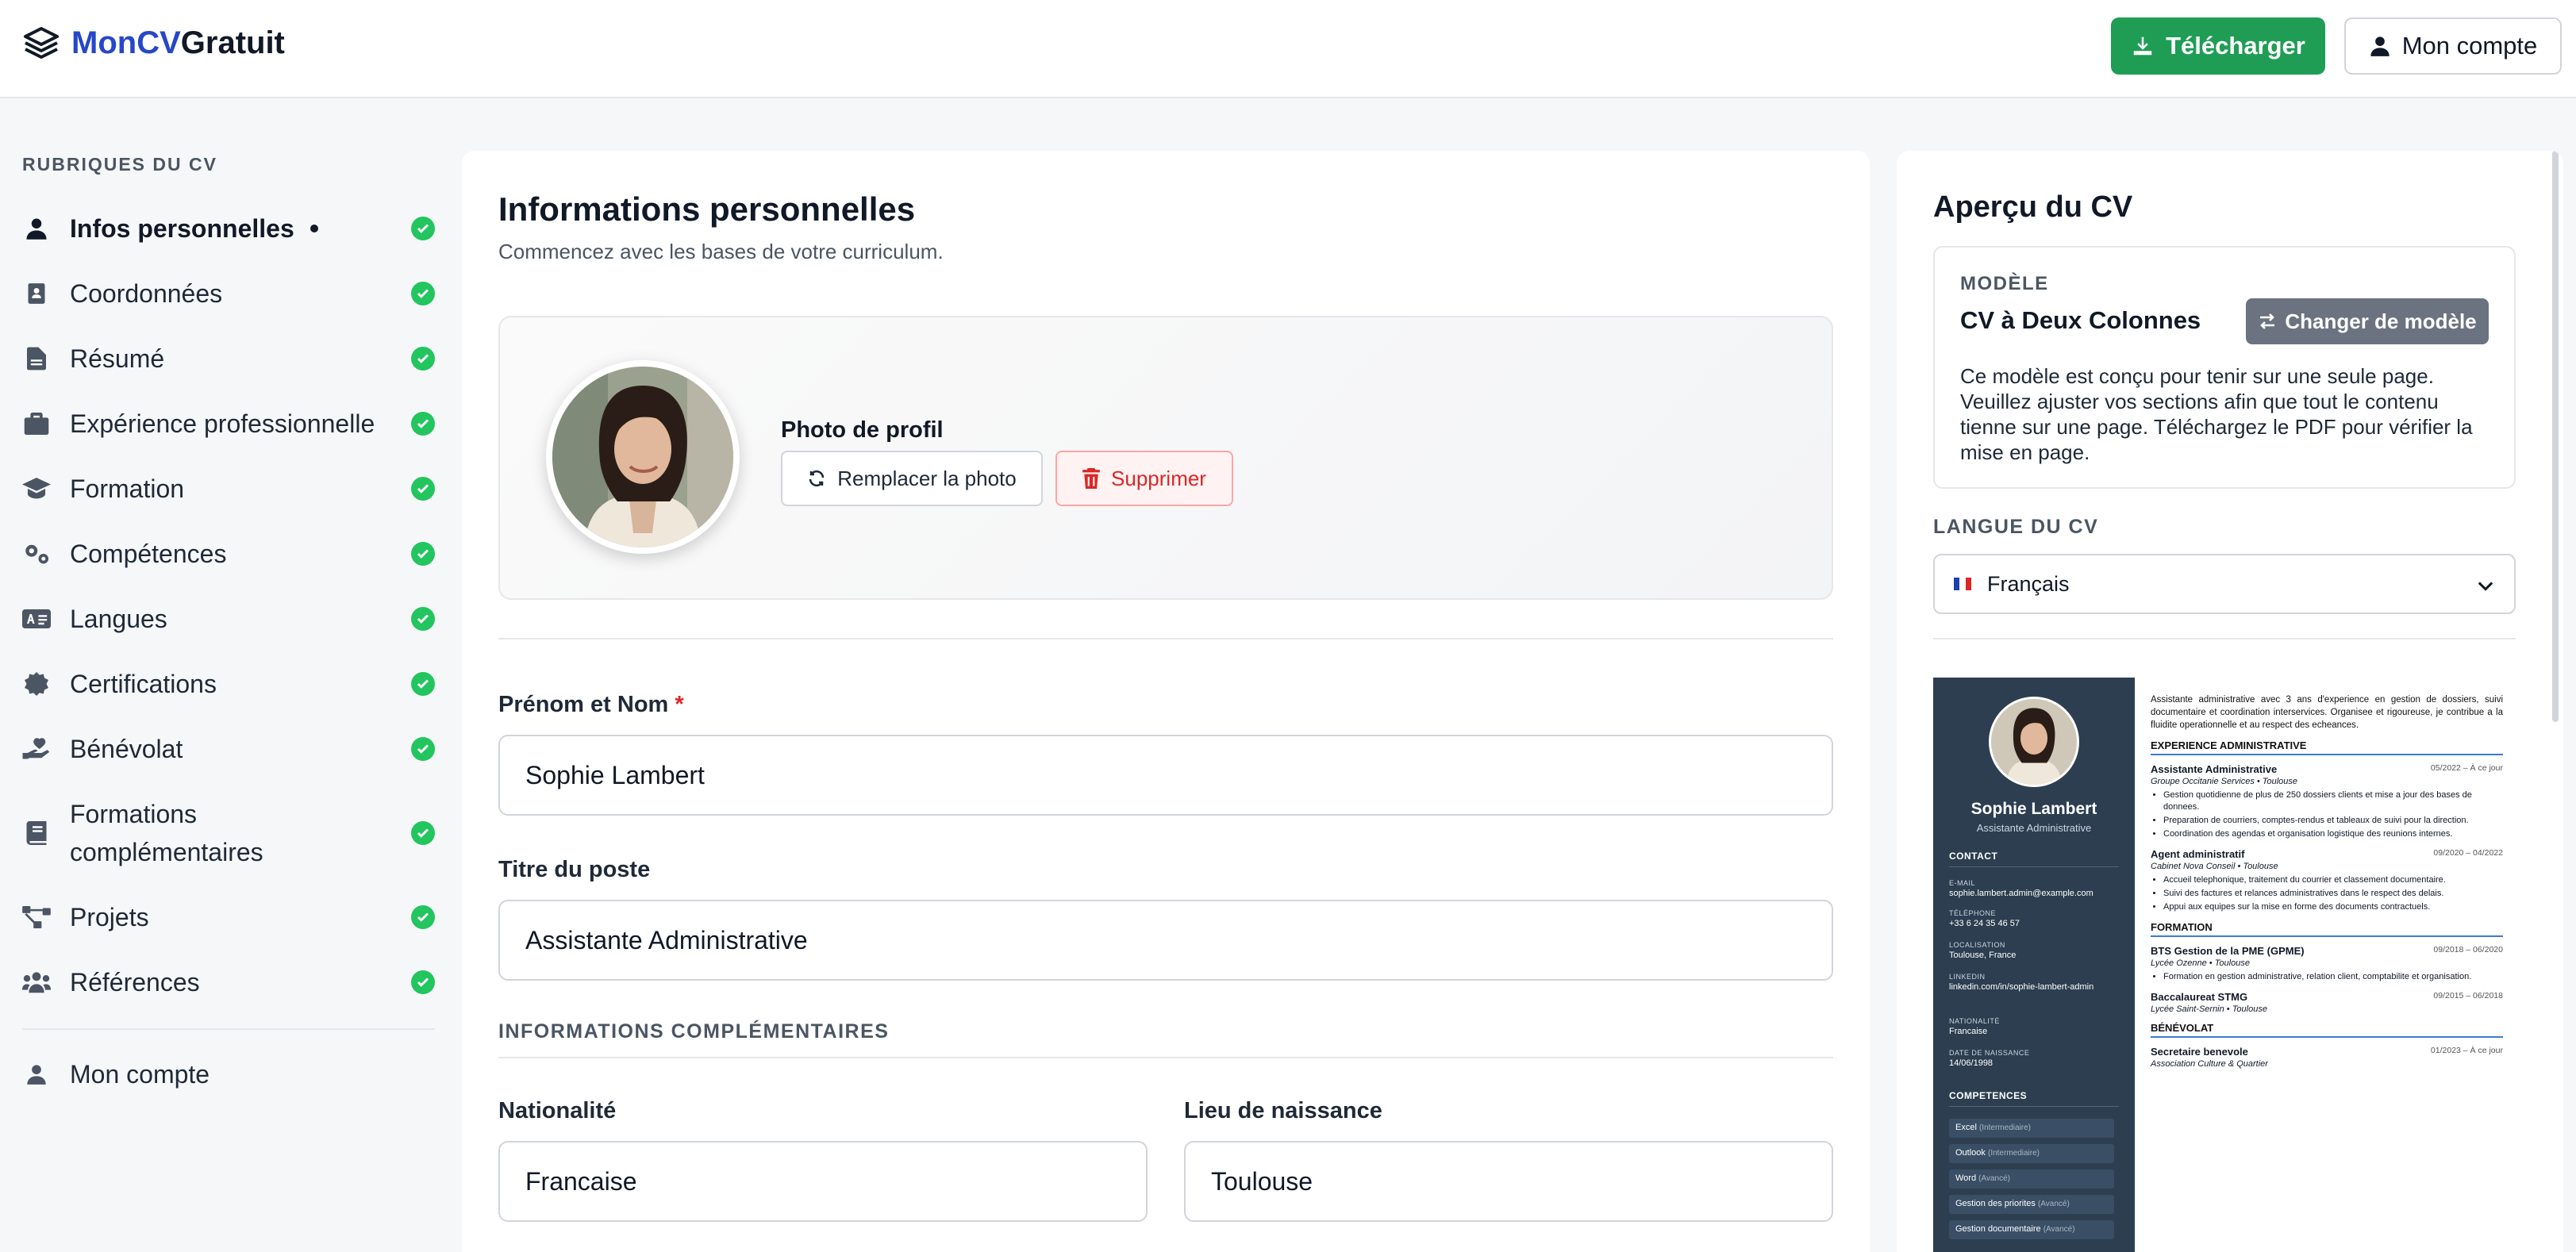  Describe the element at coordinates (229, 359) in the screenshot. I see `sidebar-item-resume: Résumé` at that location.